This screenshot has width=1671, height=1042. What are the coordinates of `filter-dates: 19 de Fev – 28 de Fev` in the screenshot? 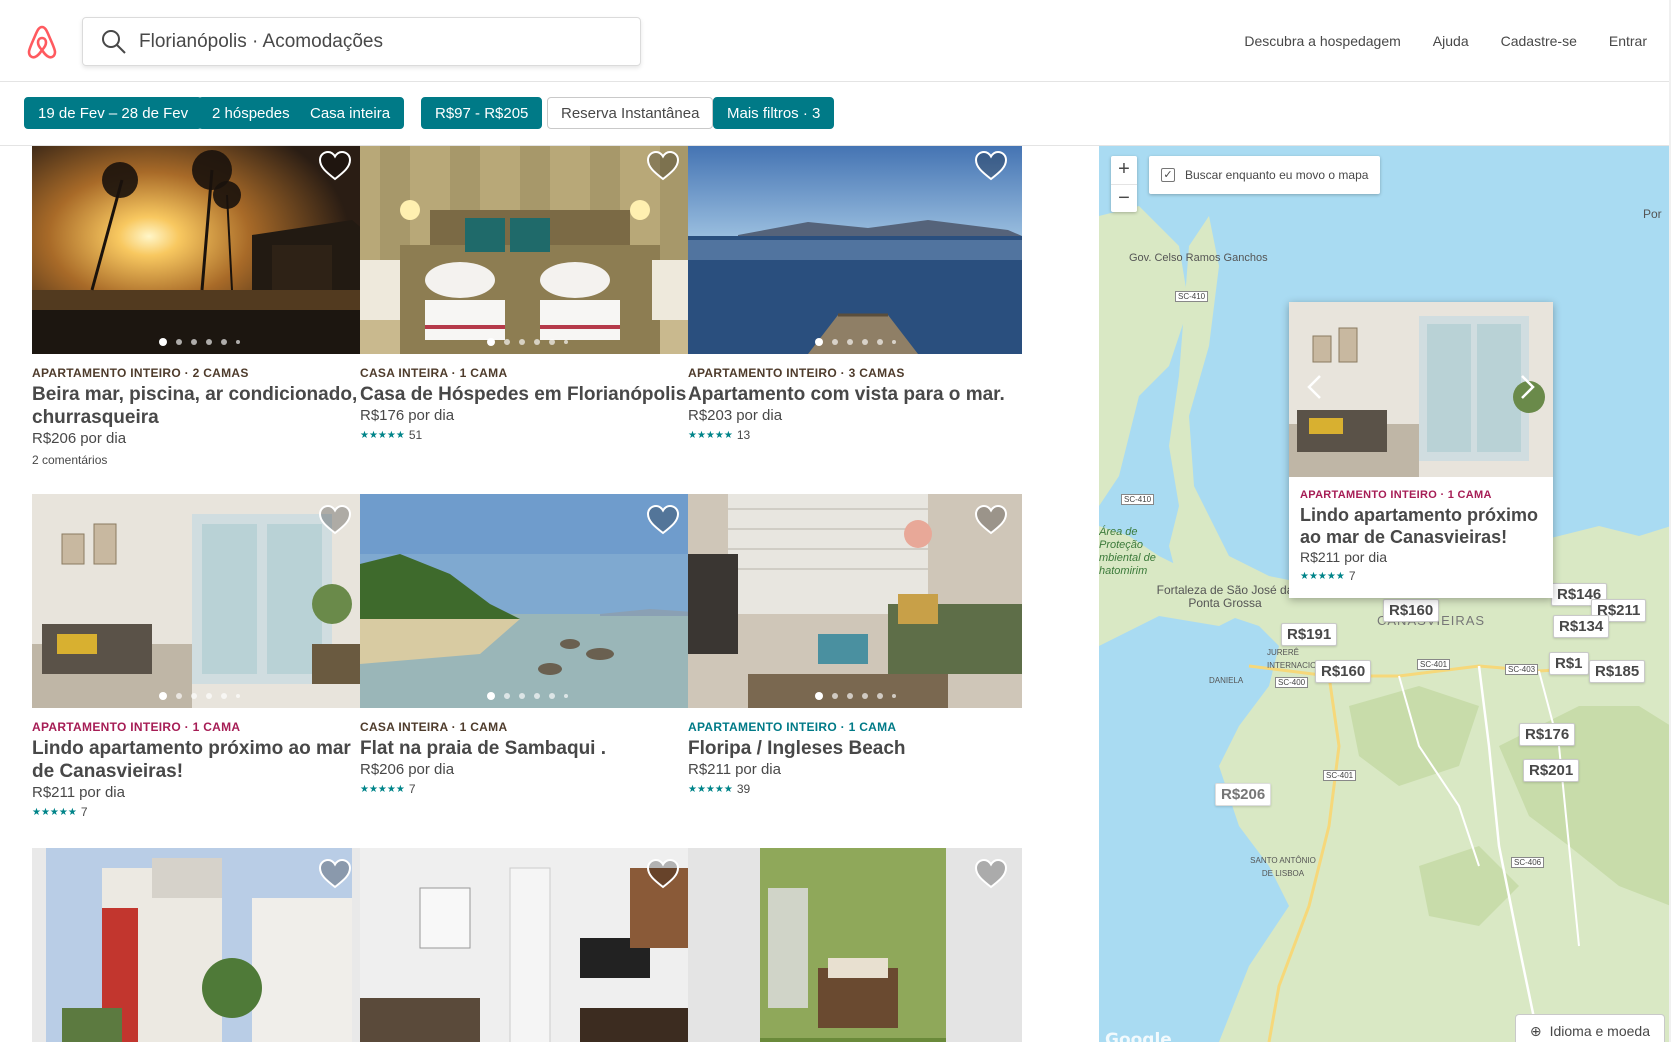 It's located at (113, 113).